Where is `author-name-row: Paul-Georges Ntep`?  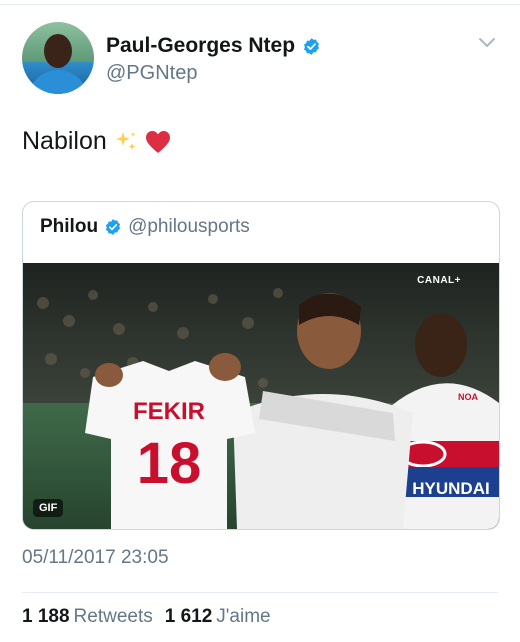 author-name-row: Paul-Georges Ntep is located at coordinates (213, 46).